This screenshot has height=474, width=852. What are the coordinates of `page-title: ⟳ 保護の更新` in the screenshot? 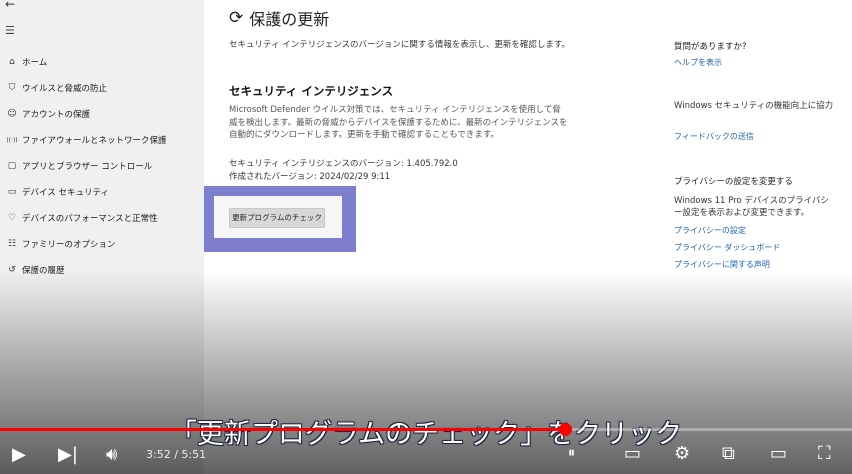 It's located at (279, 18).